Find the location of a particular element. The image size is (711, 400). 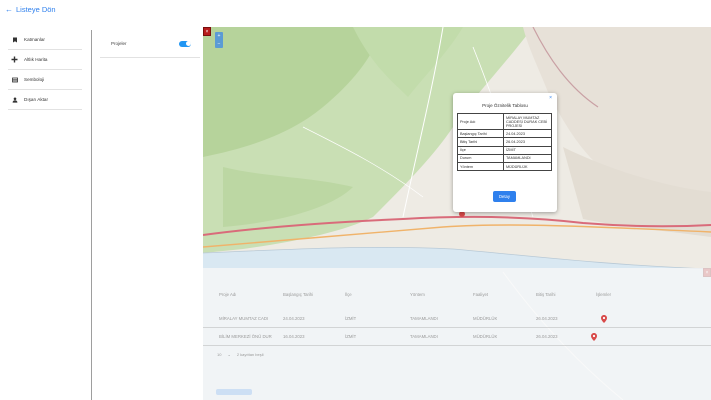

attr-key: Başlangıç Tarihi is located at coordinates (480, 134).